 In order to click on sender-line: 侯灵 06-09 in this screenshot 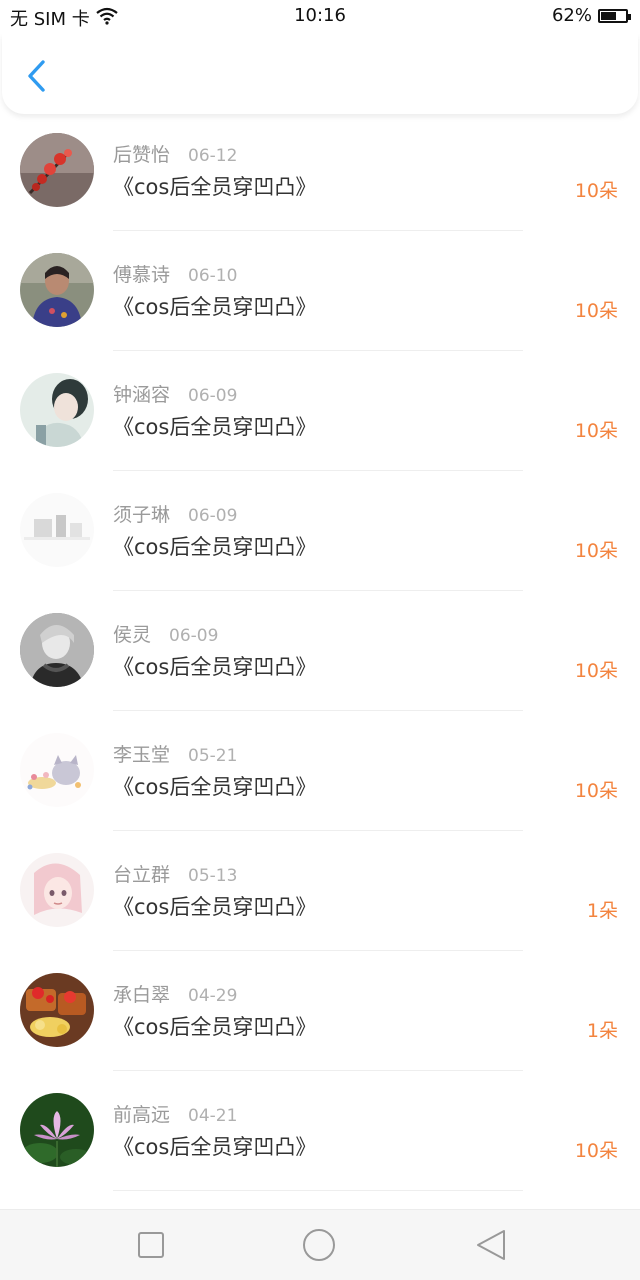, I will do `click(165, 633)`.